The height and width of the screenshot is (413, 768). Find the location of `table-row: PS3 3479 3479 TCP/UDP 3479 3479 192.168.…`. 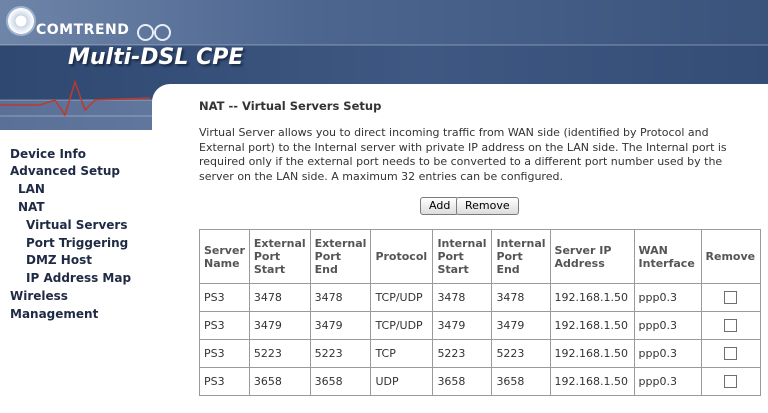

table-row: PS3 3479 3479 TCP/UDP 3479 3479 192.168.… is located at coordinates (480, 325).